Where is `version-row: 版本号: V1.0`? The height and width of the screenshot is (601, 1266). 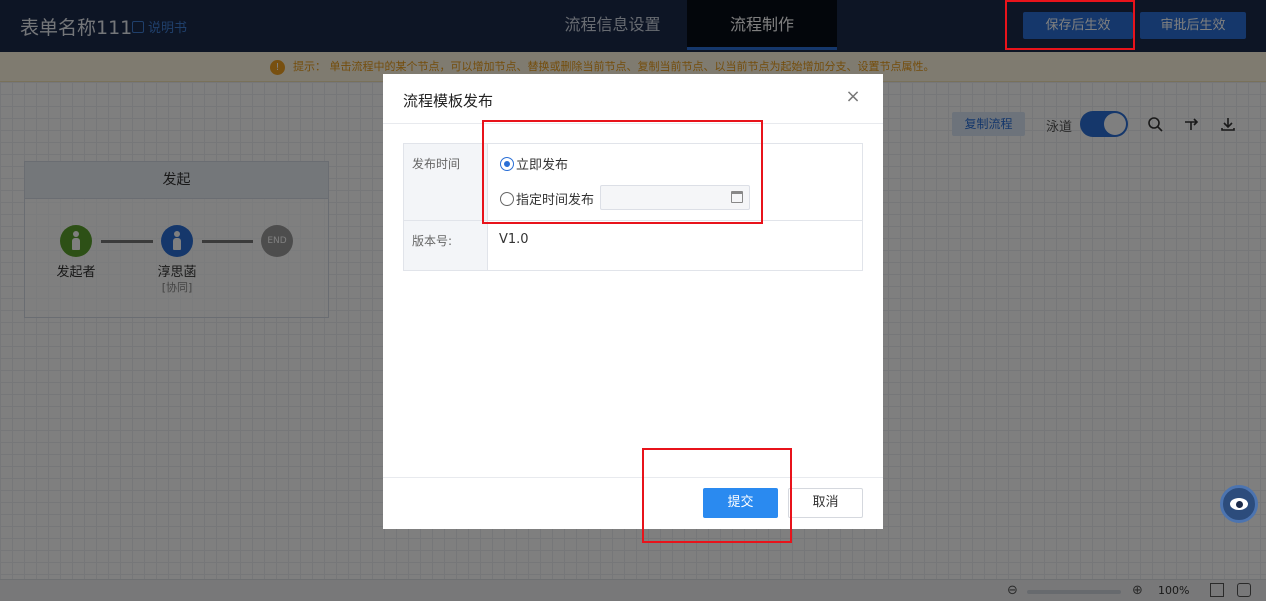 version-row: 版本号: V1.0 is located at coordinates (633, 245).